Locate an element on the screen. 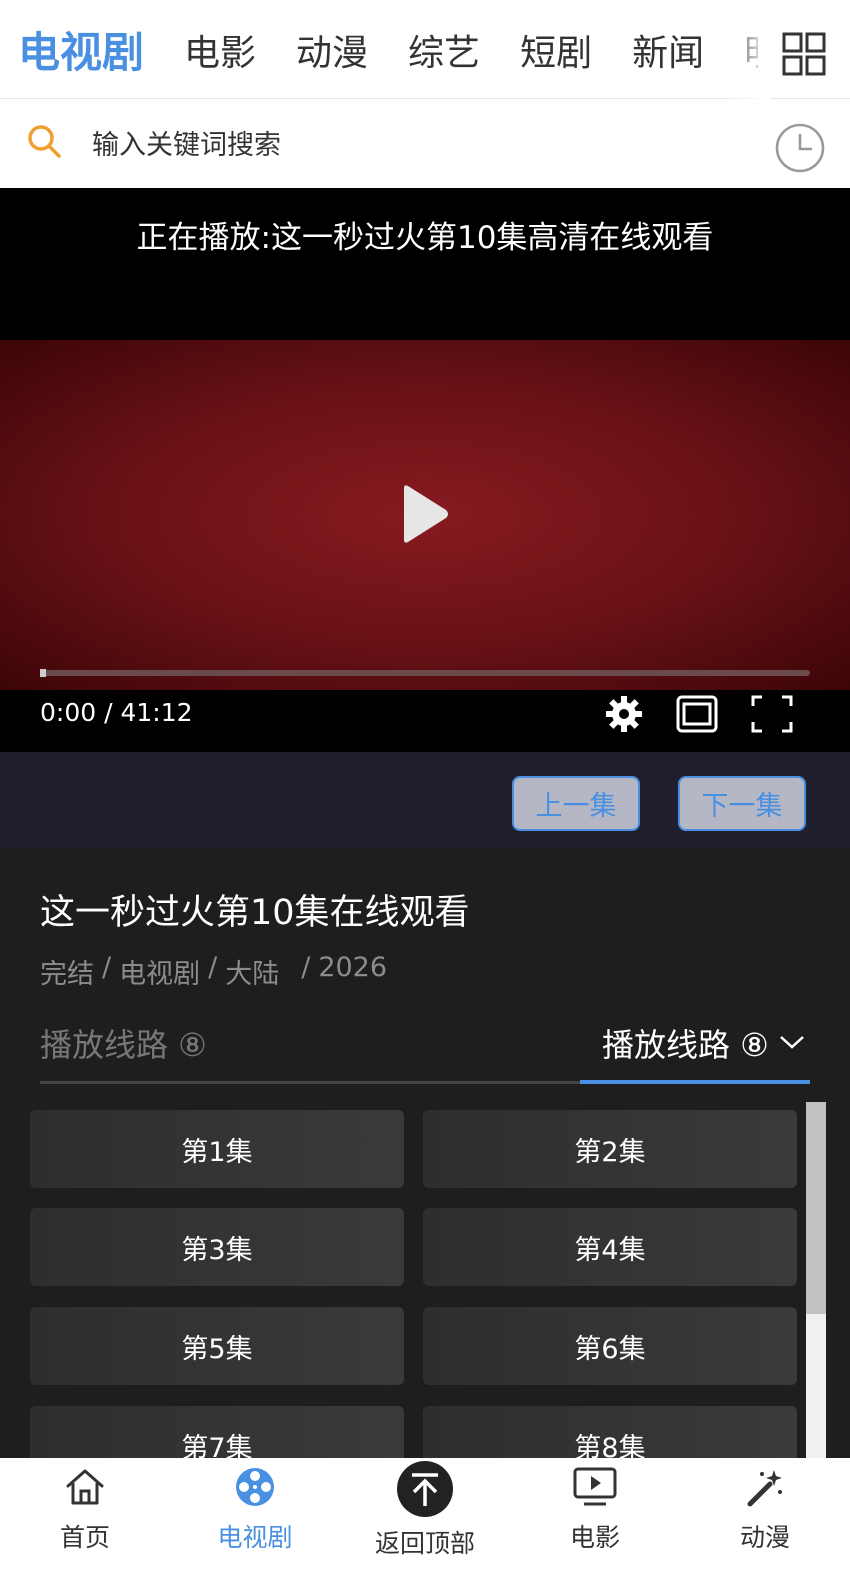  episode-button: 第4集 is located at coordinates (610, 1247).